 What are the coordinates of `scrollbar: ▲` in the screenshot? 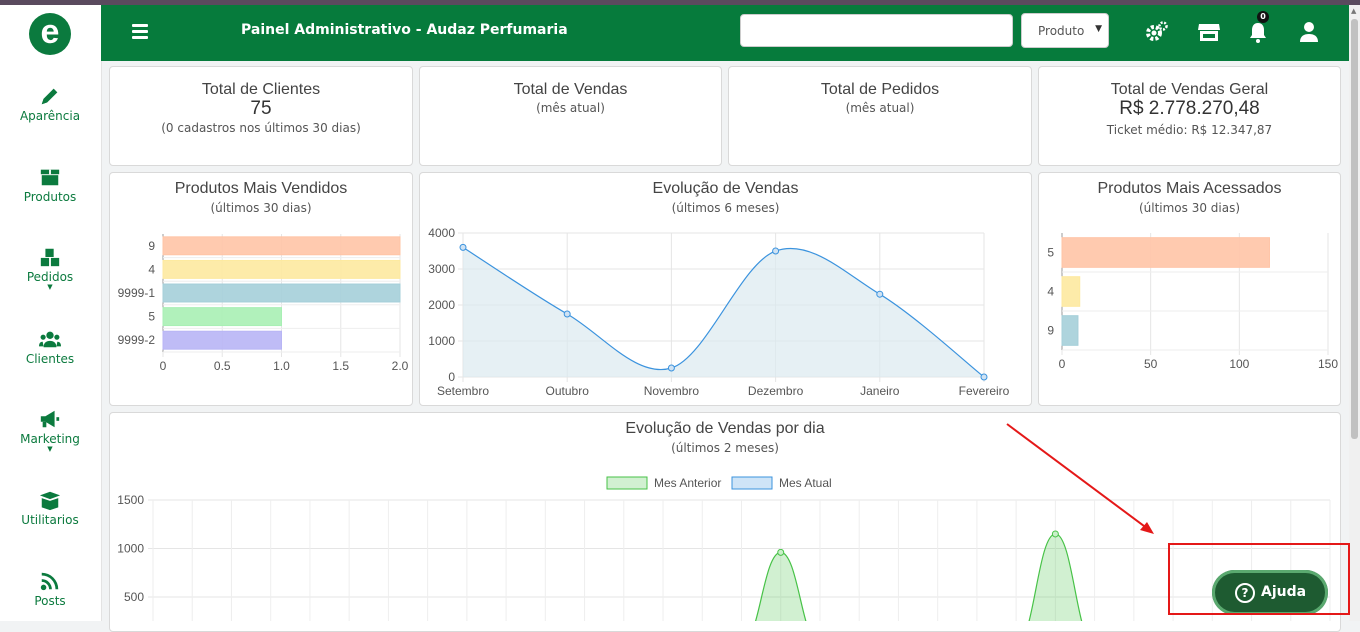 It's located at (1354, 313).